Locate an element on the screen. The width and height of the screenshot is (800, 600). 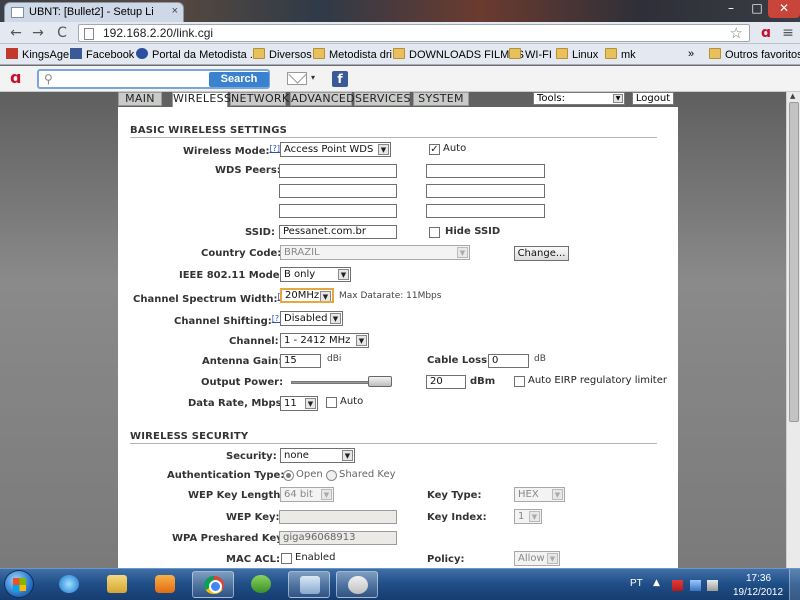
data-rate-label: Data Rate, Mbps: is located at coordinates (237, 403).